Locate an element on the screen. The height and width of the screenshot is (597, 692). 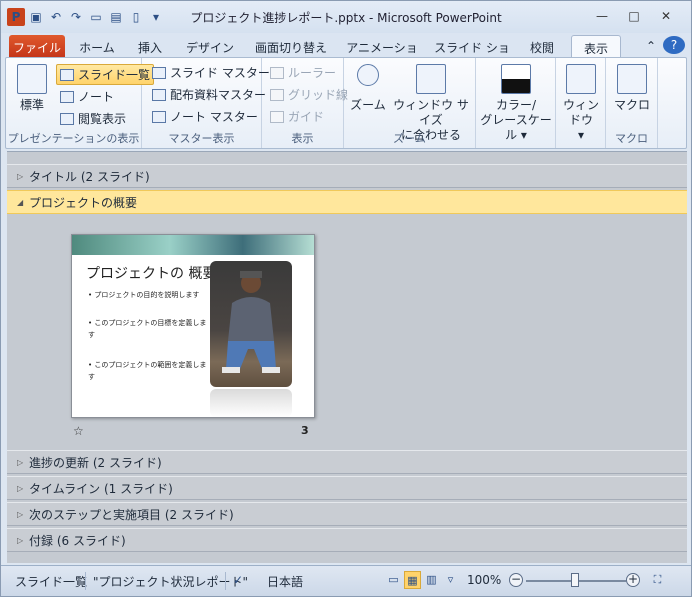
normal-view-icon: ▭ is located at coordinates (393, 580).